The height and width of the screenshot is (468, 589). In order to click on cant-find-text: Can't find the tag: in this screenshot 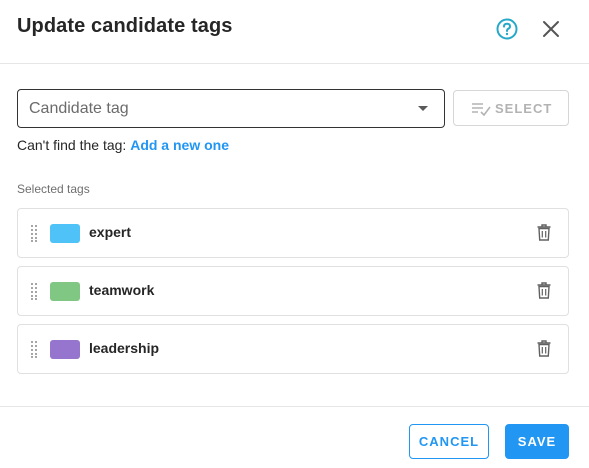, I will do `click(72, 145)`.